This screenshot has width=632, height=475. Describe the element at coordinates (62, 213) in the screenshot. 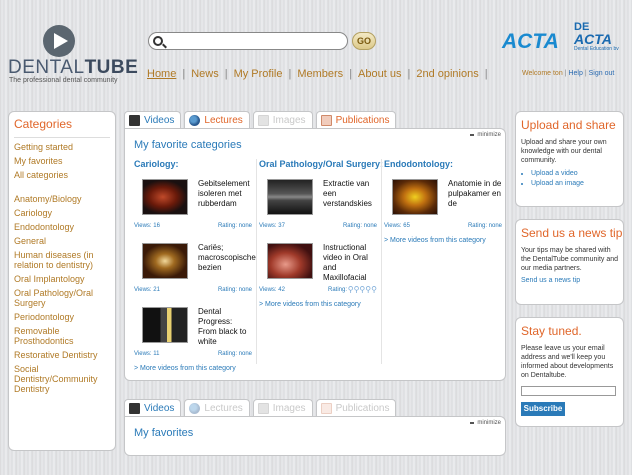

I see `category-cariology: Cariology` at that location.